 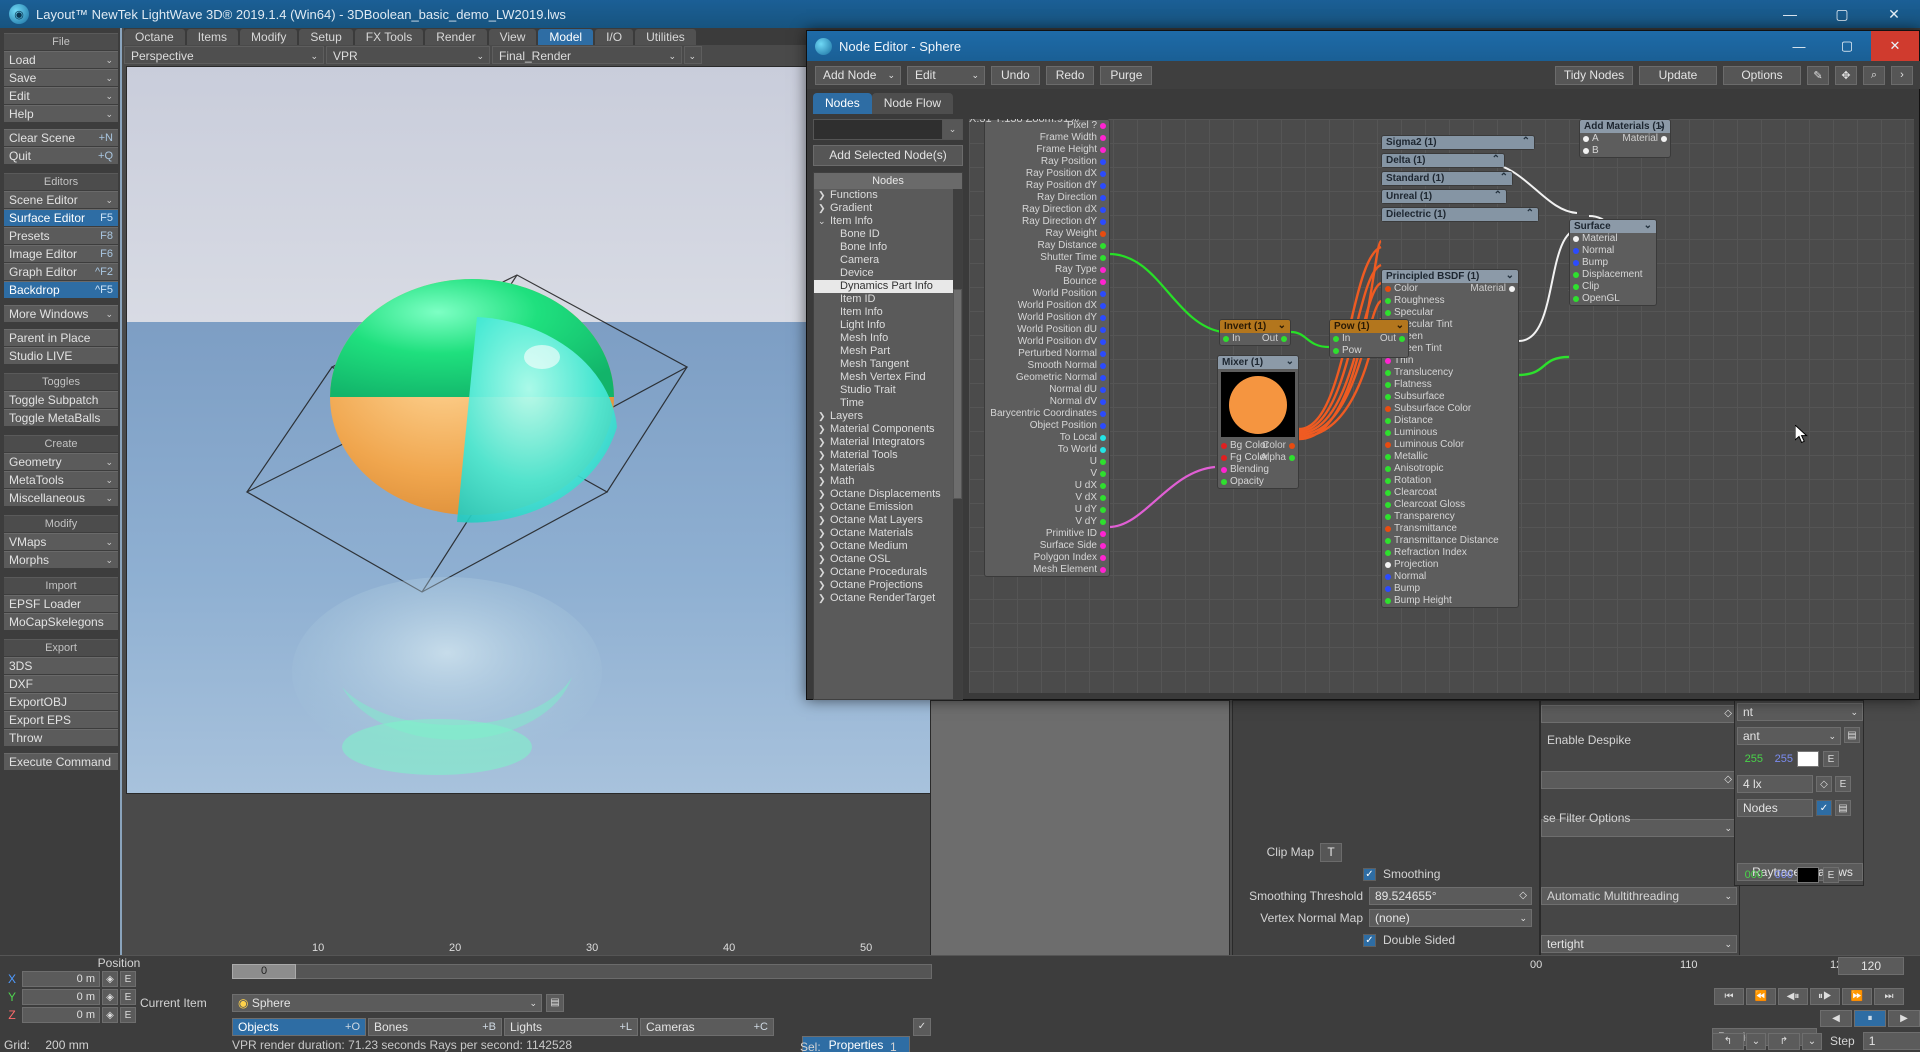 What do you see at coordinates (1613, 226) in the screenshot?
I see `node-surface-header: Surface ⌄` at bounding box center [1613, 226].